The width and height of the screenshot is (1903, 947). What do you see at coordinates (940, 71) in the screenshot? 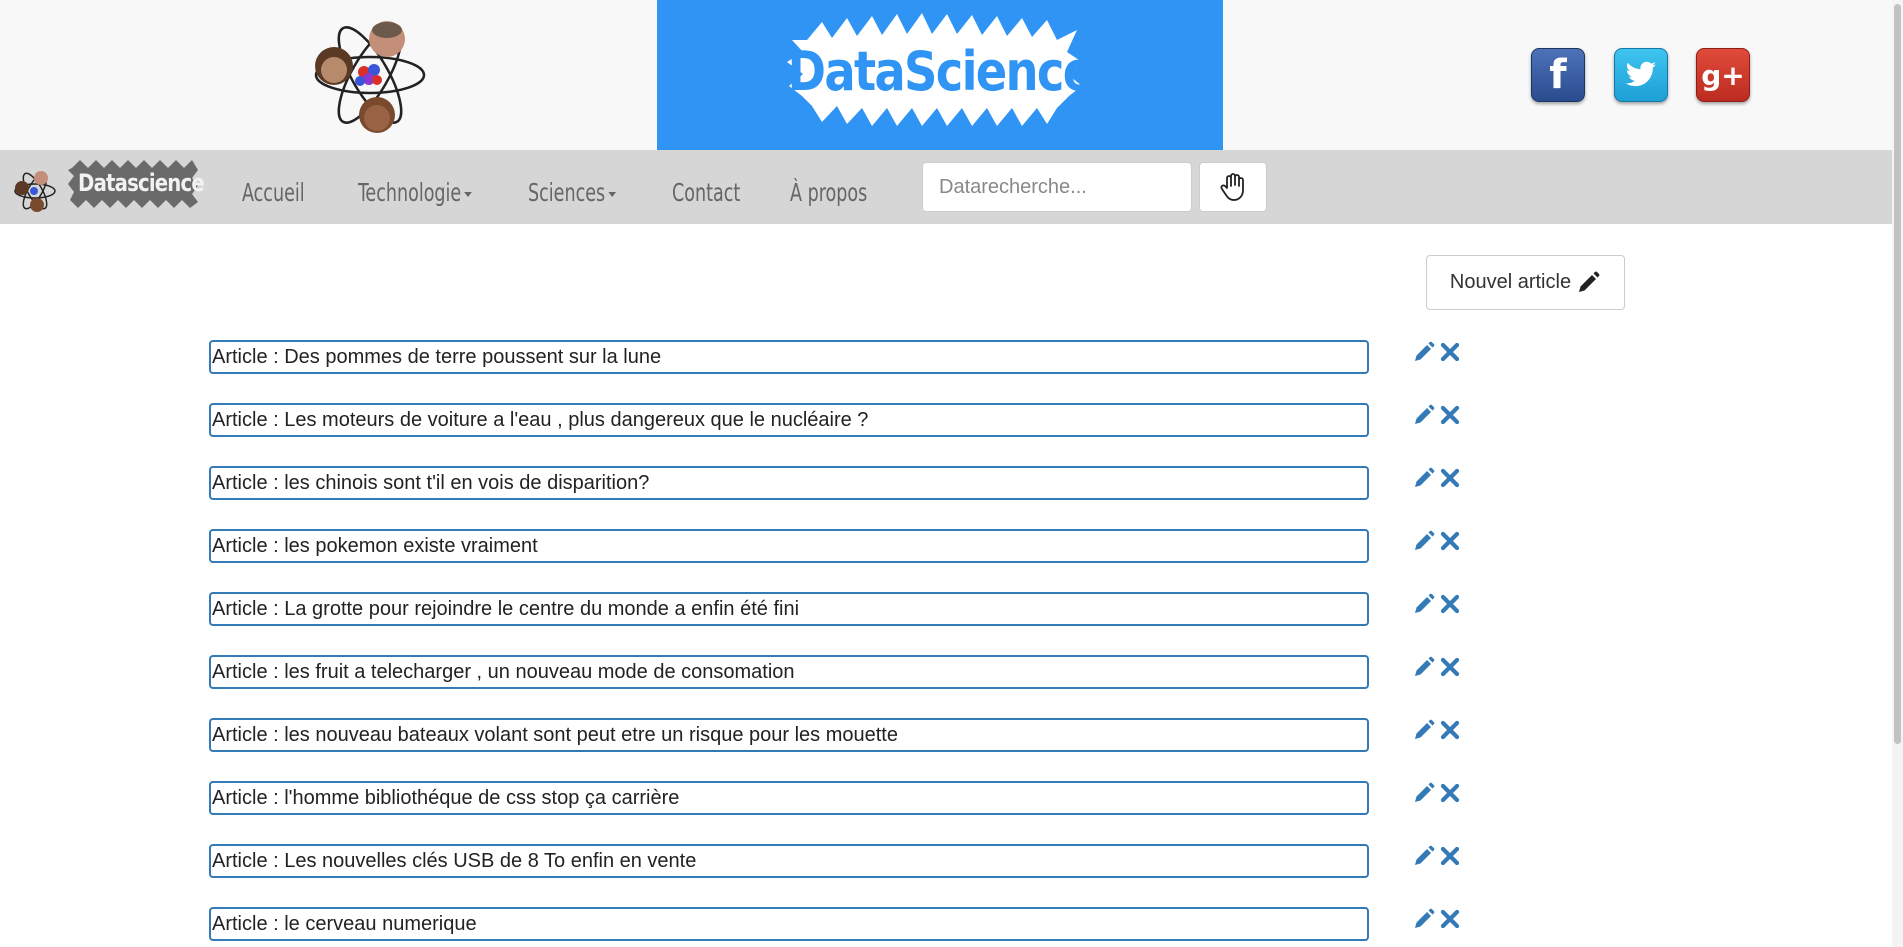
I see `banner-title: DataScience` at bounding box center [940, 71].